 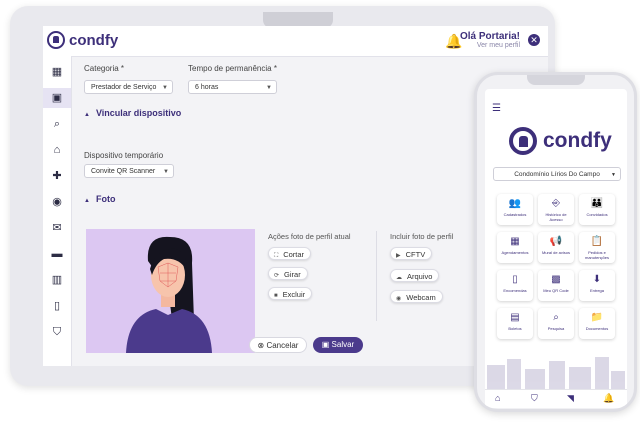 I want to click on camera-icon: ▶, so click(x=398, y=256).